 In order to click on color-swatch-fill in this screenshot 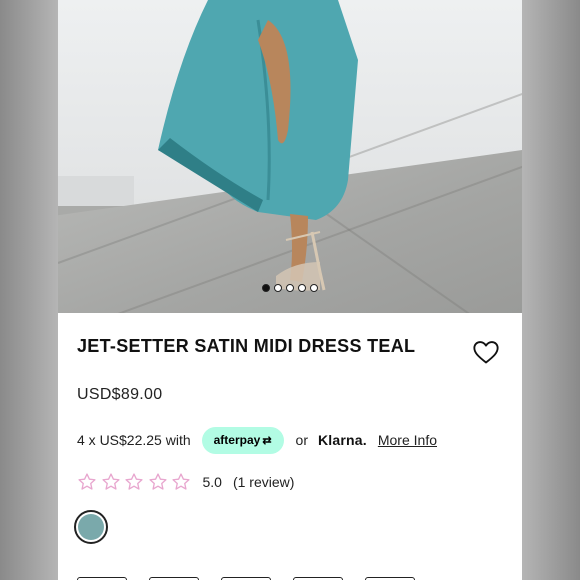, I will do `click(91, 527)`.